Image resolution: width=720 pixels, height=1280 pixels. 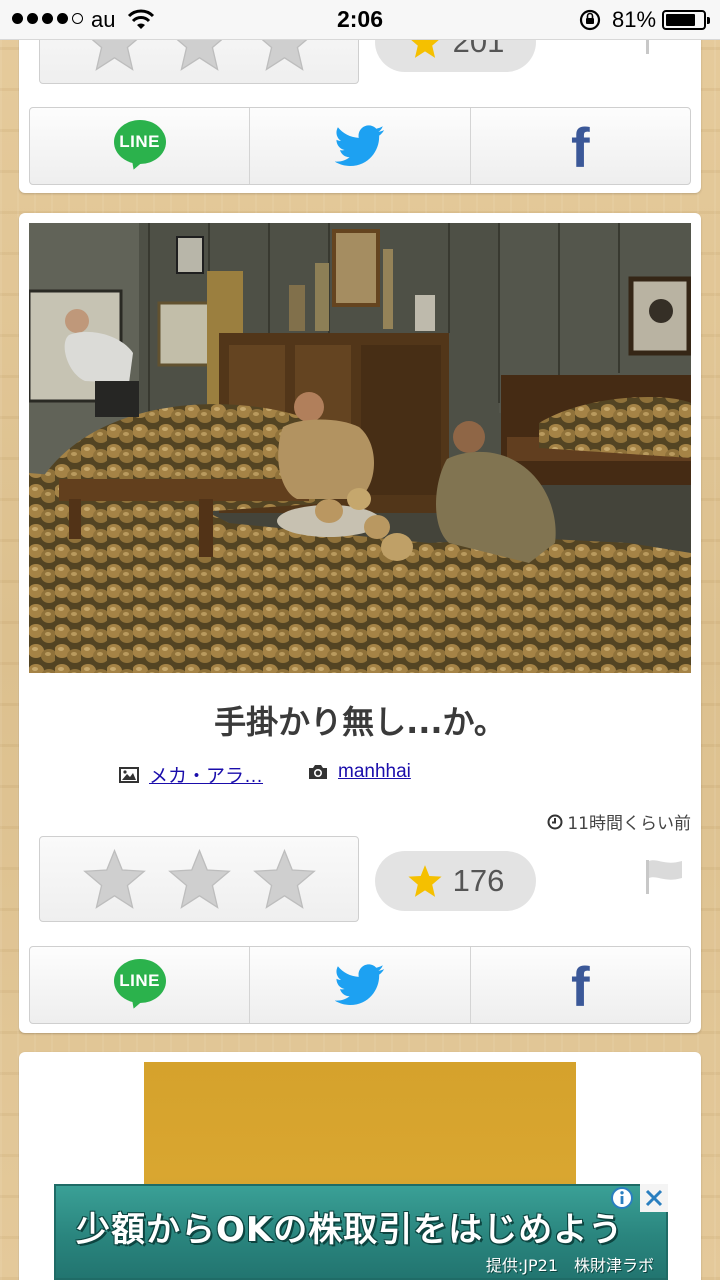 I want to click on ad-close-button, so click(x=654, y=1198).